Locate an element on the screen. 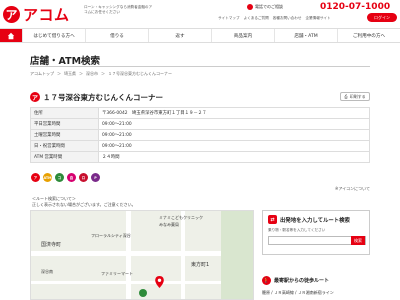 Image resolution: width=400 pixels, height=300 pixels. map-label: 国済寺町 is located at coordinates (51, 245).